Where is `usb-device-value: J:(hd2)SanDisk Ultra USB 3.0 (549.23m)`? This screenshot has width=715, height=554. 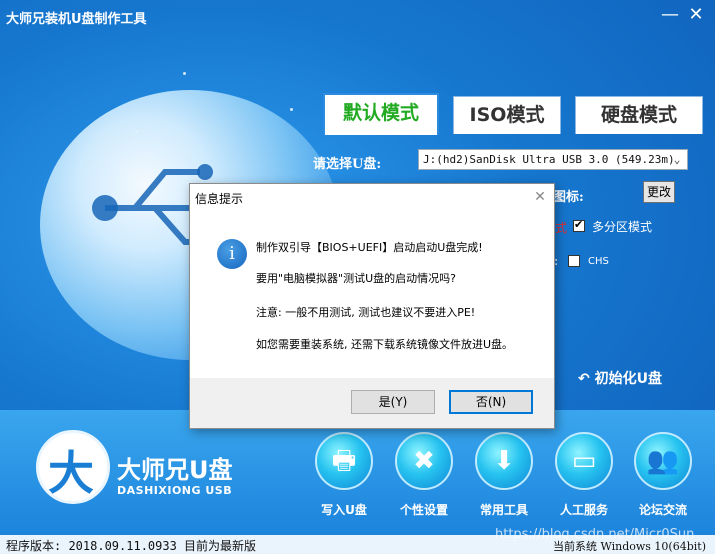 usb-device-value: J:(hd2)SanDisk Ultra USB 3.0 (549.23m) is located at coordinates (549, 159).